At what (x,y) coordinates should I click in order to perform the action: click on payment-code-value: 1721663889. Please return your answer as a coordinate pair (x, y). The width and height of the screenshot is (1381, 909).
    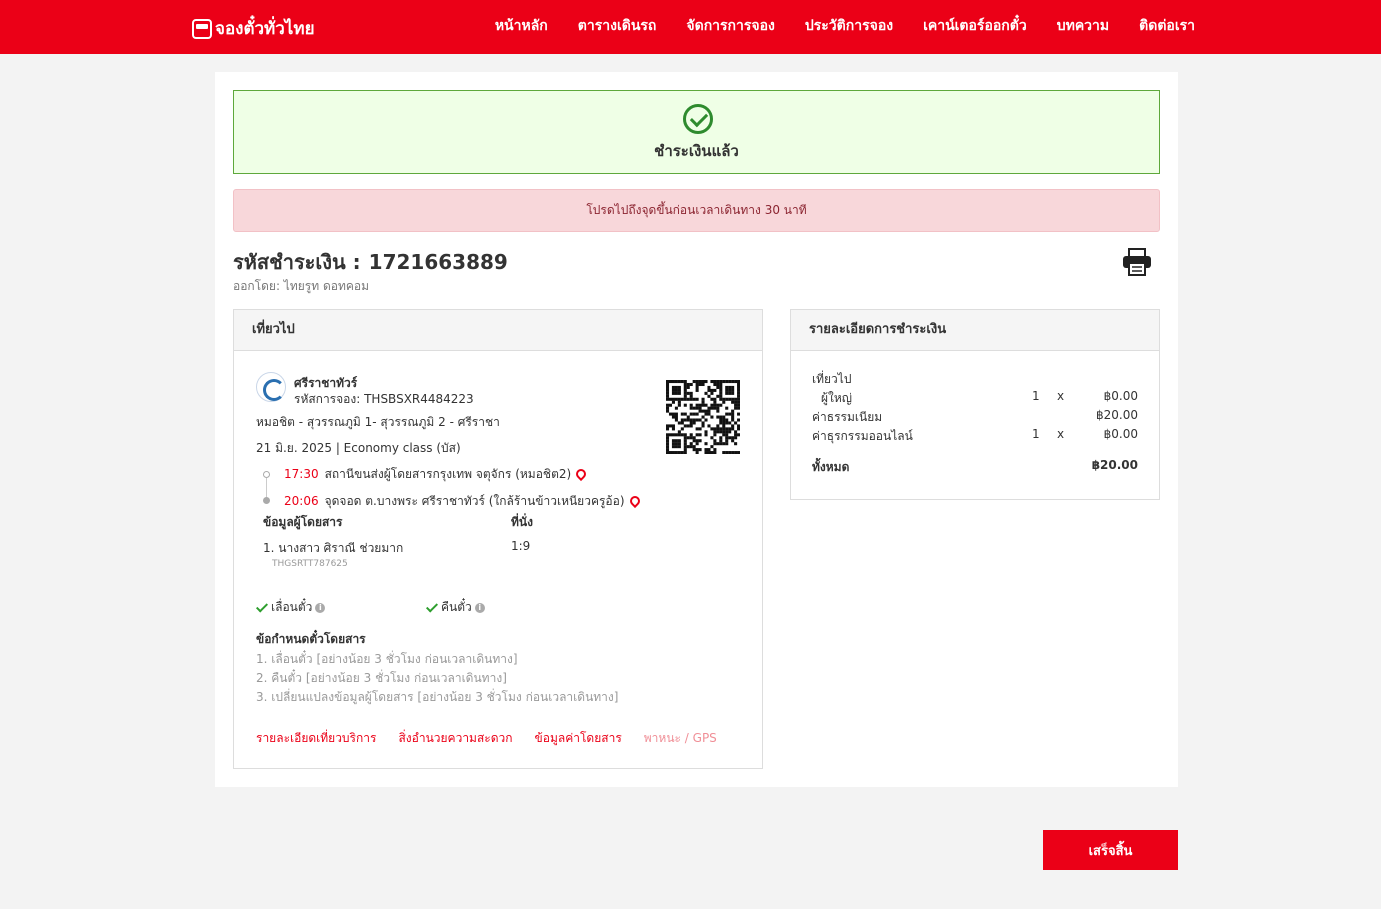
    Looking at the image, I should click on (438, 262).